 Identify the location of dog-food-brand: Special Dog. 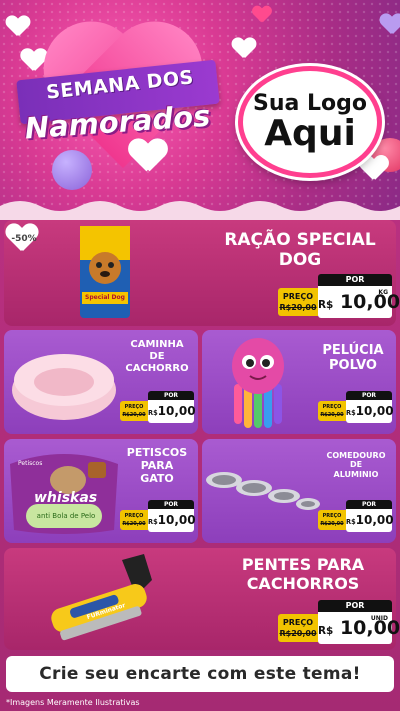
(105, 297).